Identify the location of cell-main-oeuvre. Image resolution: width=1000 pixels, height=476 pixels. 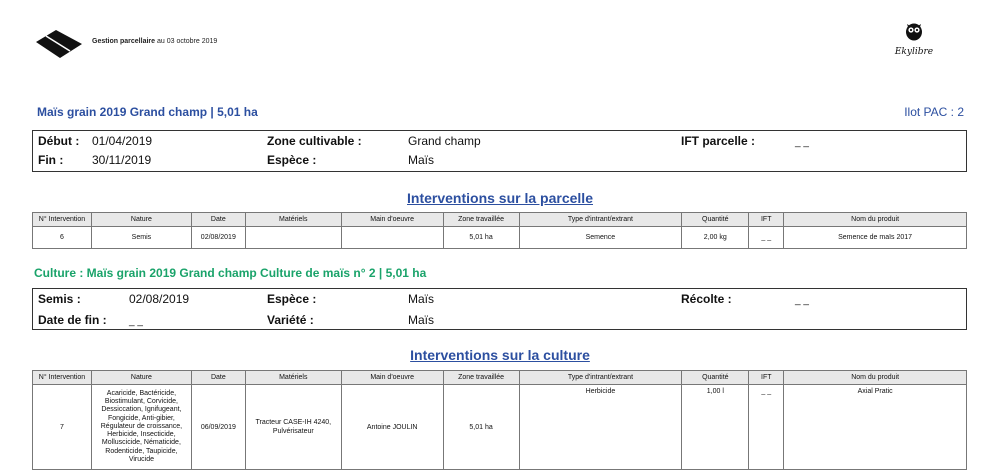
(392, 237).